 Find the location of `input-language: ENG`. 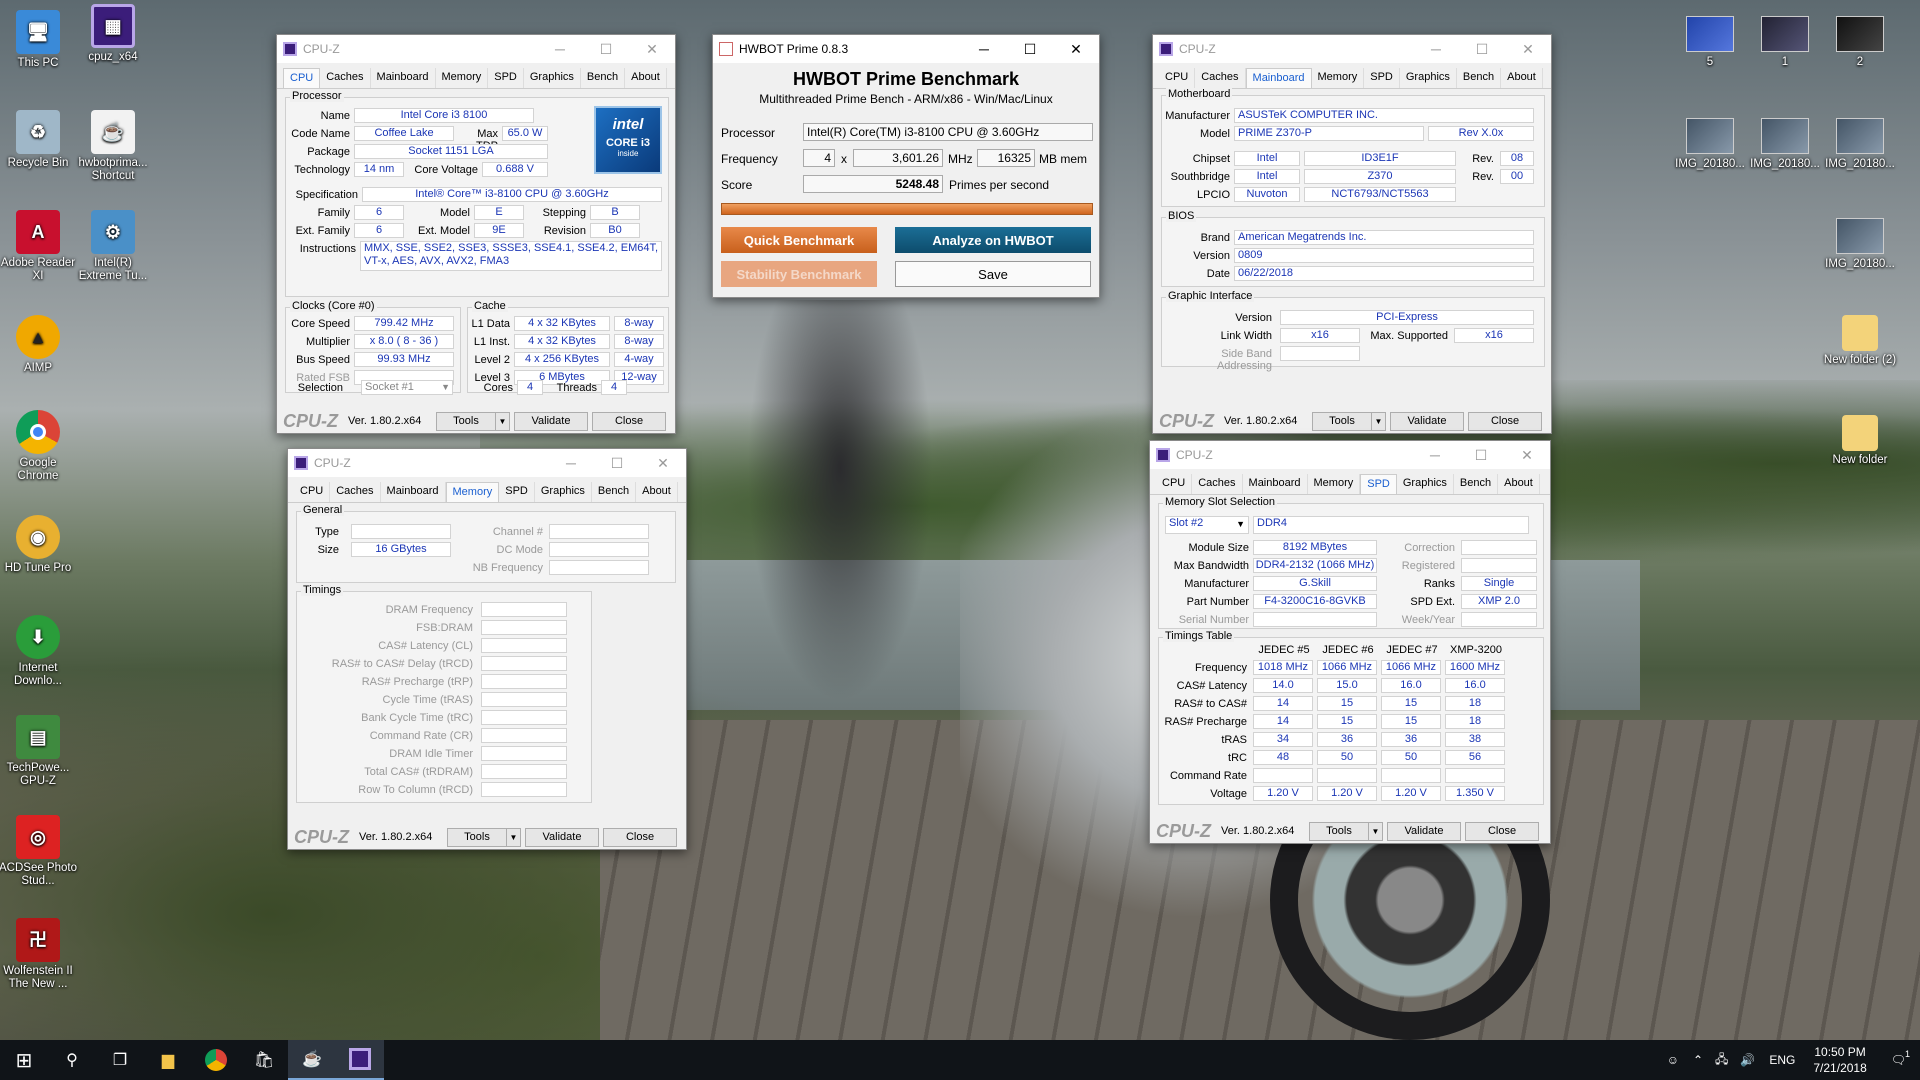

input-language: ENG is located at coordinates (1782, 1060).